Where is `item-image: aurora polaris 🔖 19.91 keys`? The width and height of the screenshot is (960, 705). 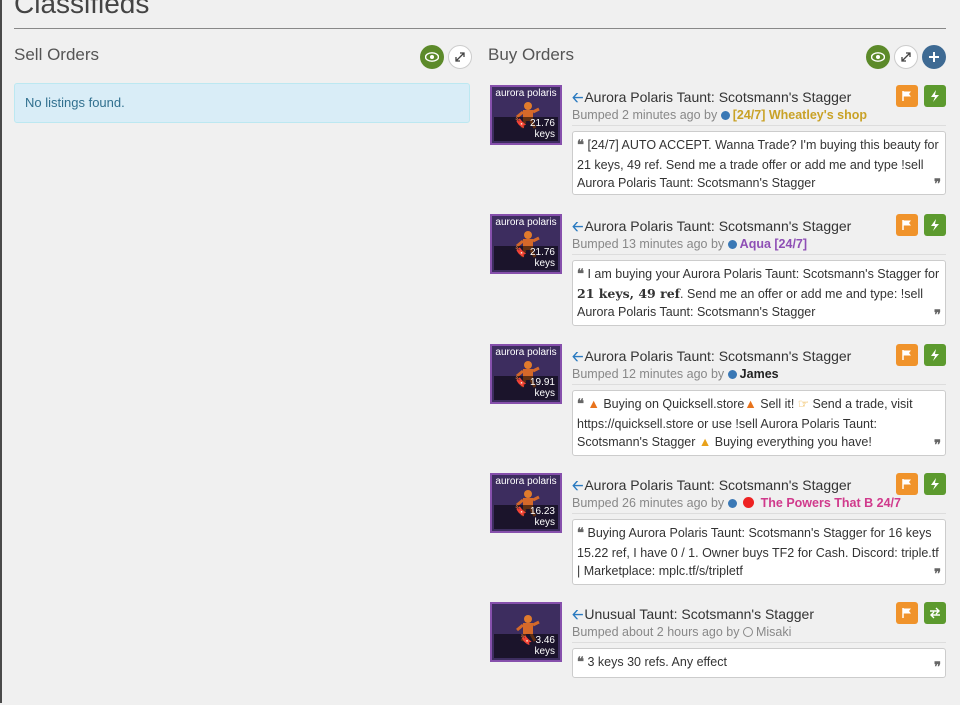 item-image: aurora polaris 🔖 19.91 keys is located at coordinates (526, 374).